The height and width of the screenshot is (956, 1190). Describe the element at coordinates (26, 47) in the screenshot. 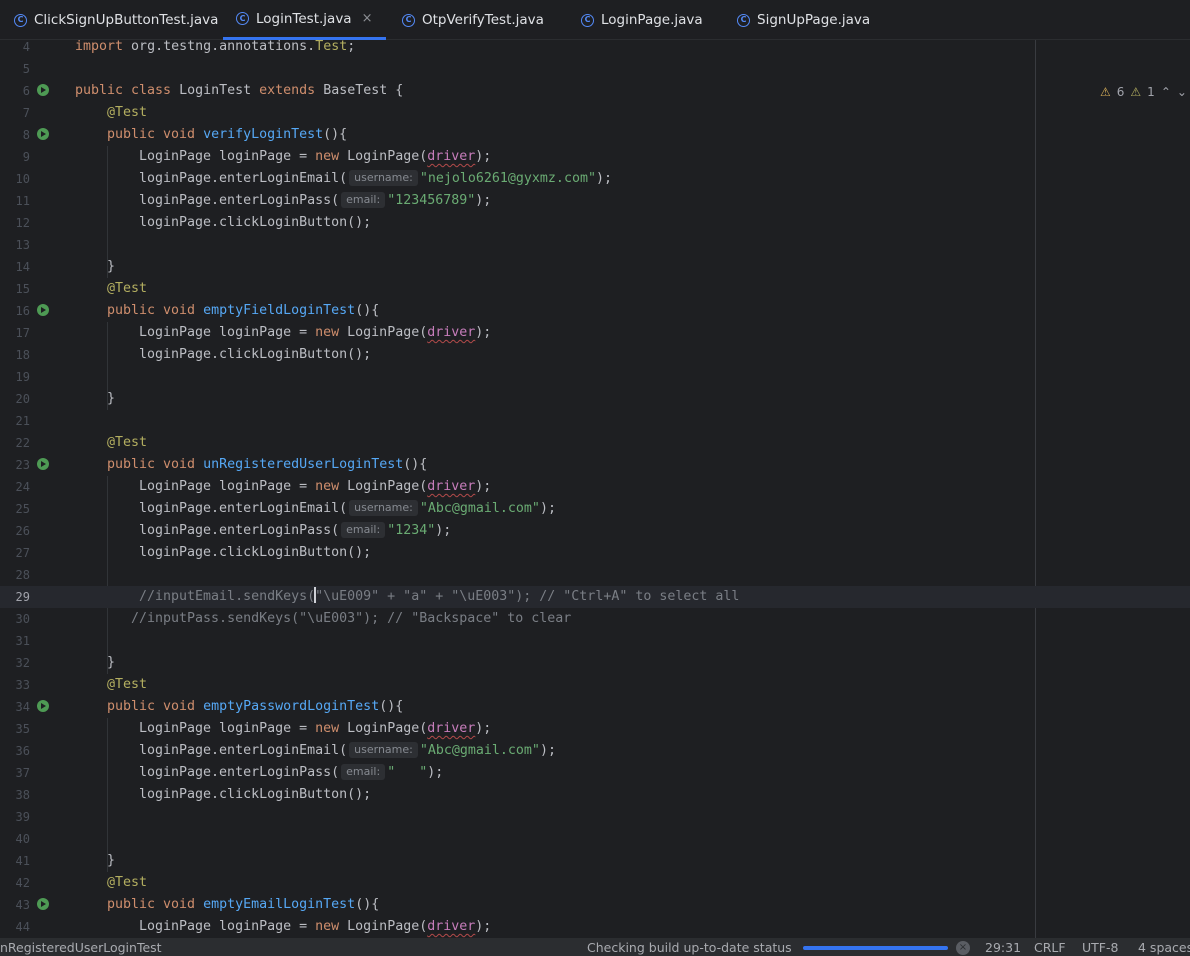

I see `line-number: 4` at that location.